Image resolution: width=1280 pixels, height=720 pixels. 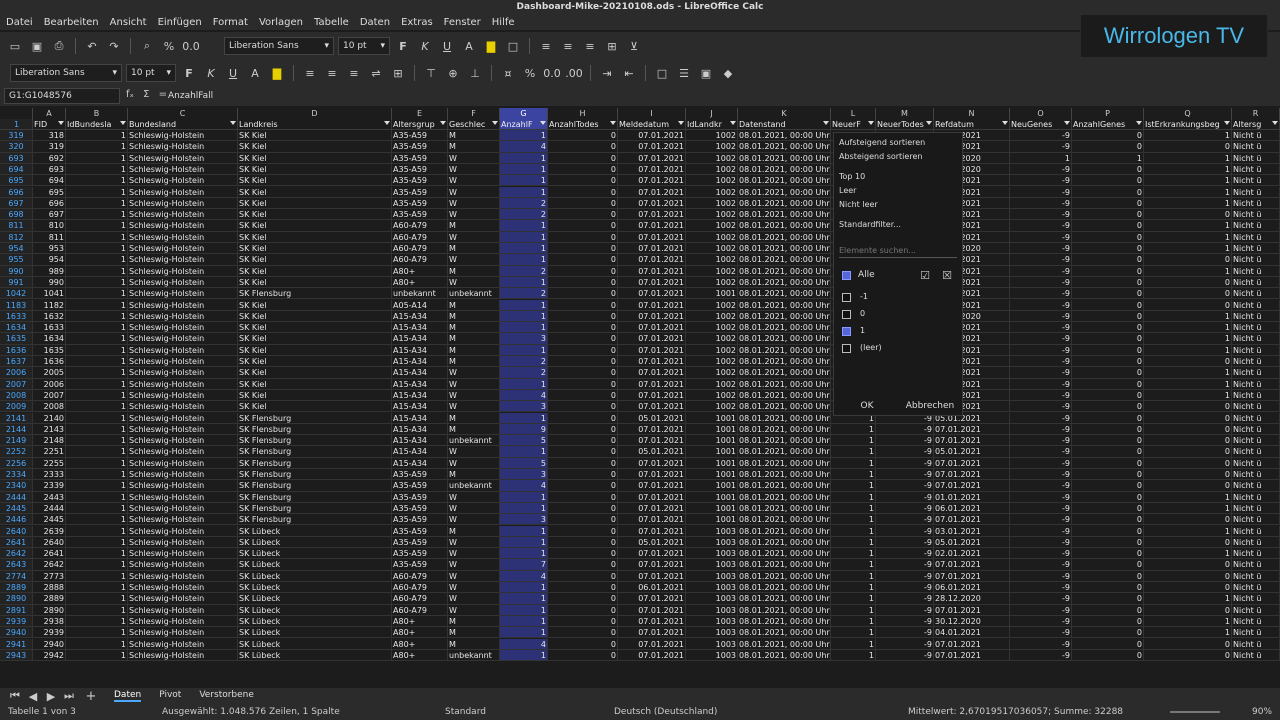 What do you see at coordinates (524, 463) in the screenshot?
I see `cell: 5` at bounding box center [524, 463].